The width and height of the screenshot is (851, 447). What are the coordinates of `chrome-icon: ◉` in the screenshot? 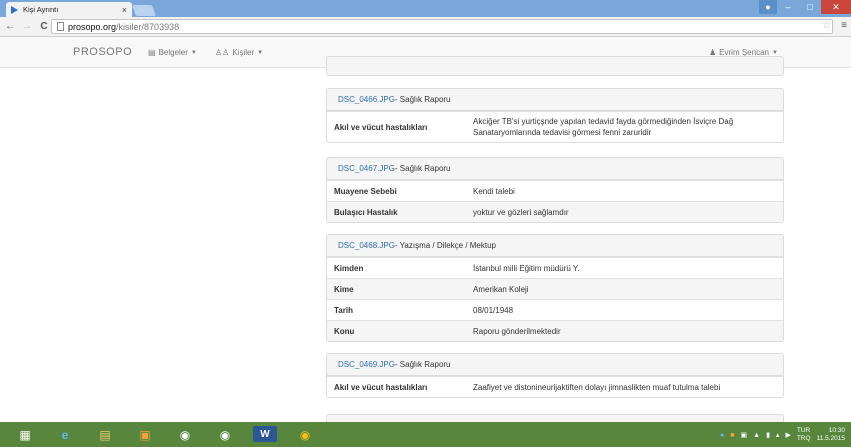 It's located at (305, 434).